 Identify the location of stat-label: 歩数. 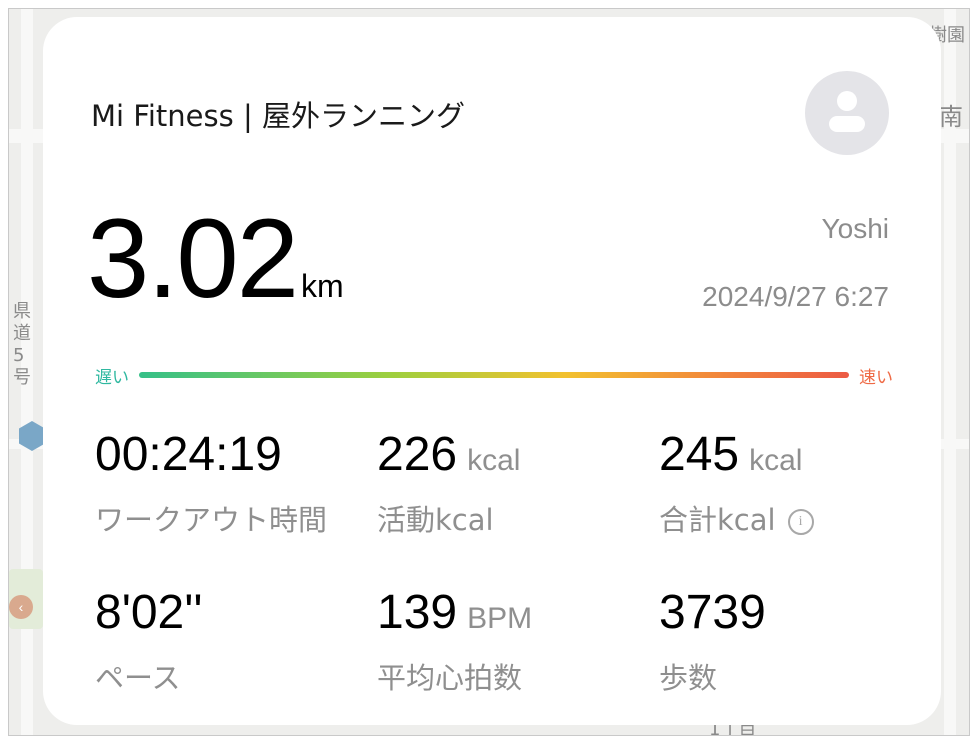
(688, 678).